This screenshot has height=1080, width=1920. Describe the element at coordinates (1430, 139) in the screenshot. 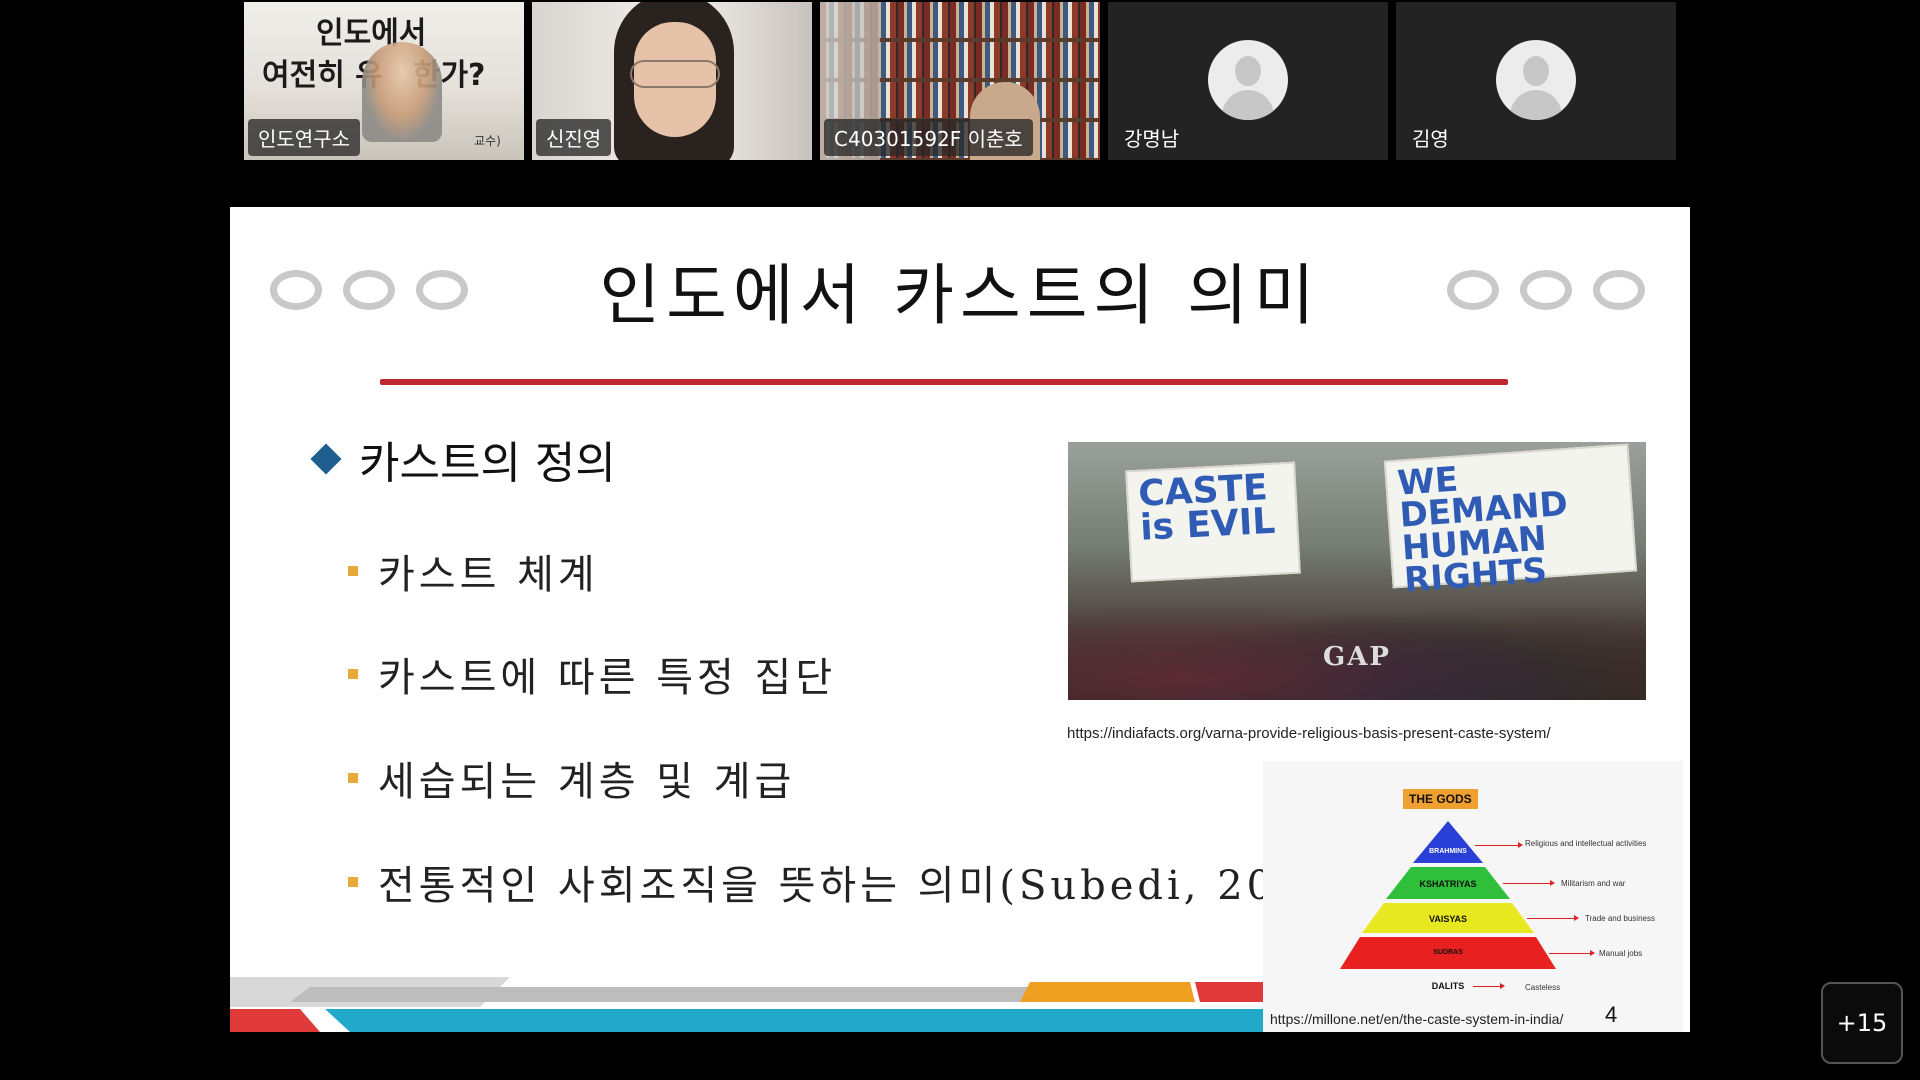

I see `participant-name: 김영` at that location.